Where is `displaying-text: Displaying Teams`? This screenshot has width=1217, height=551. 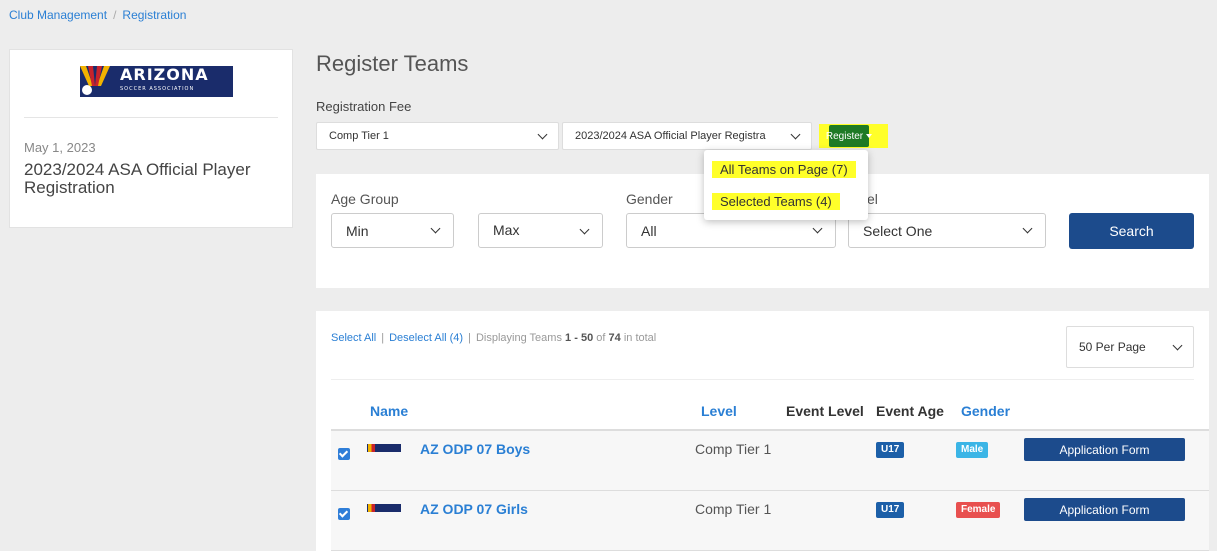 displaying-text: Displaying Teams is located at coordinates (518, 338).